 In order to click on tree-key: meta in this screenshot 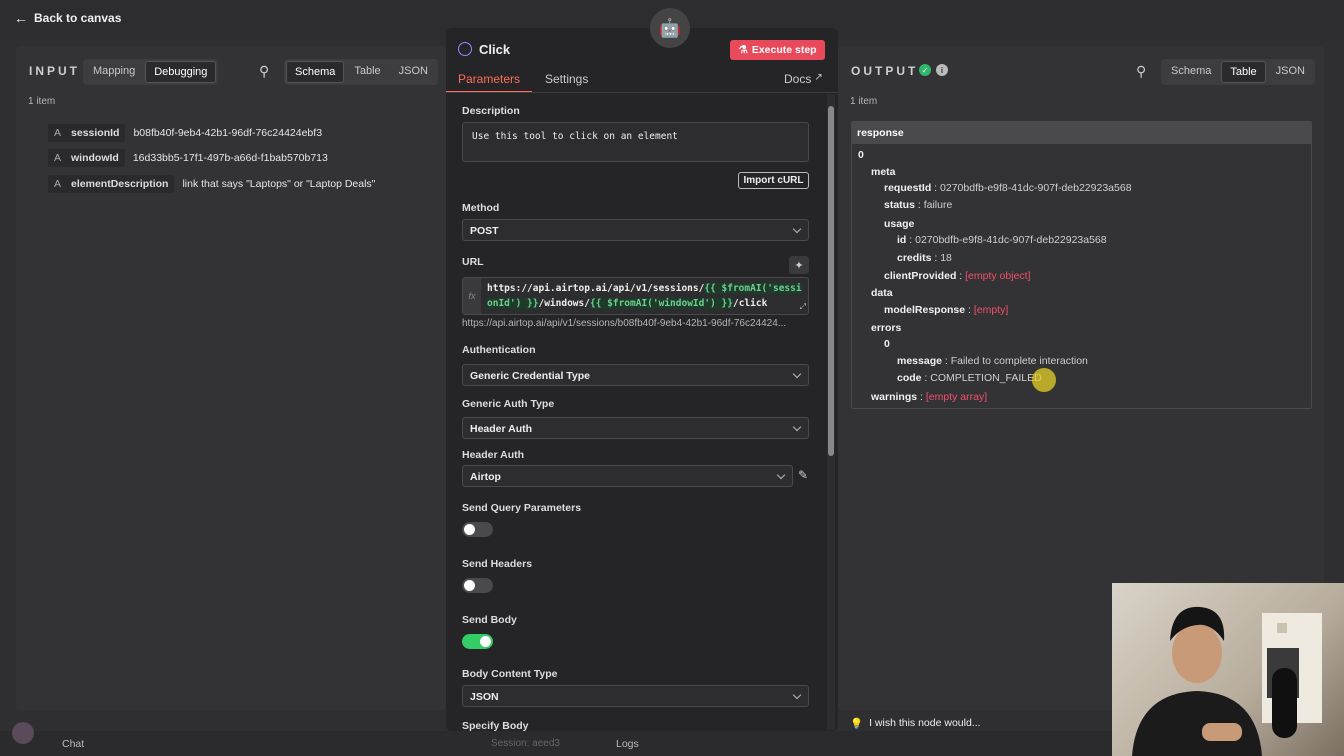, I will do `click(883, 172)`.